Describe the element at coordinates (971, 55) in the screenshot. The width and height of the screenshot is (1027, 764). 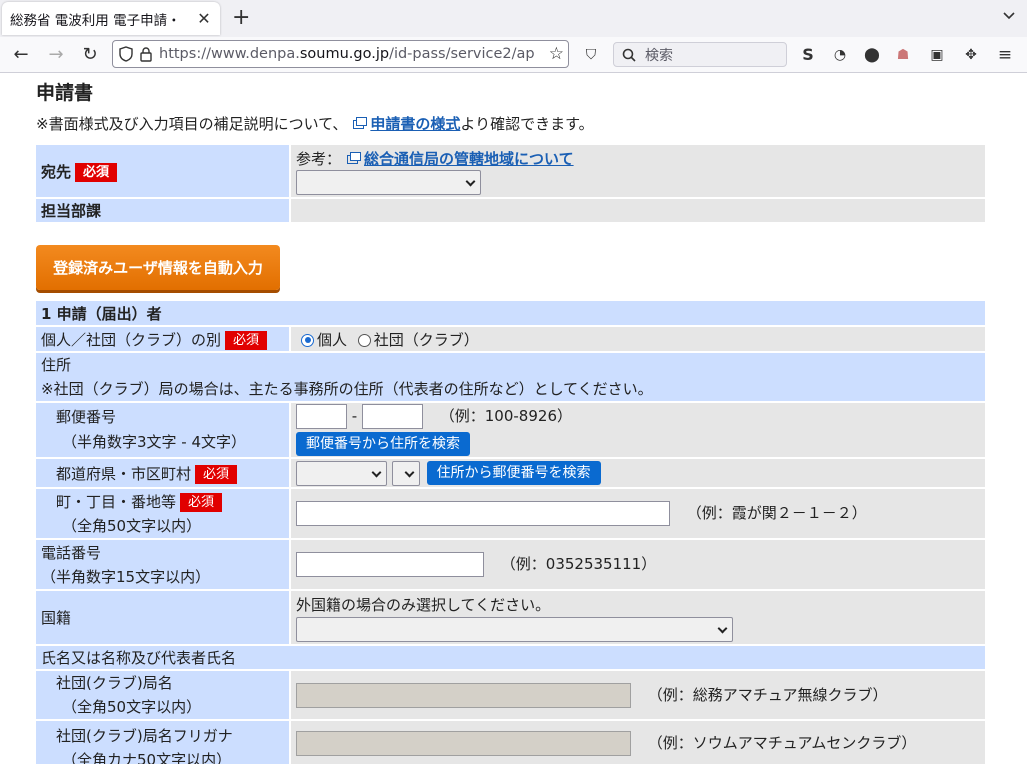
I see `extensions-puzzle-icon: ✥` at that location.